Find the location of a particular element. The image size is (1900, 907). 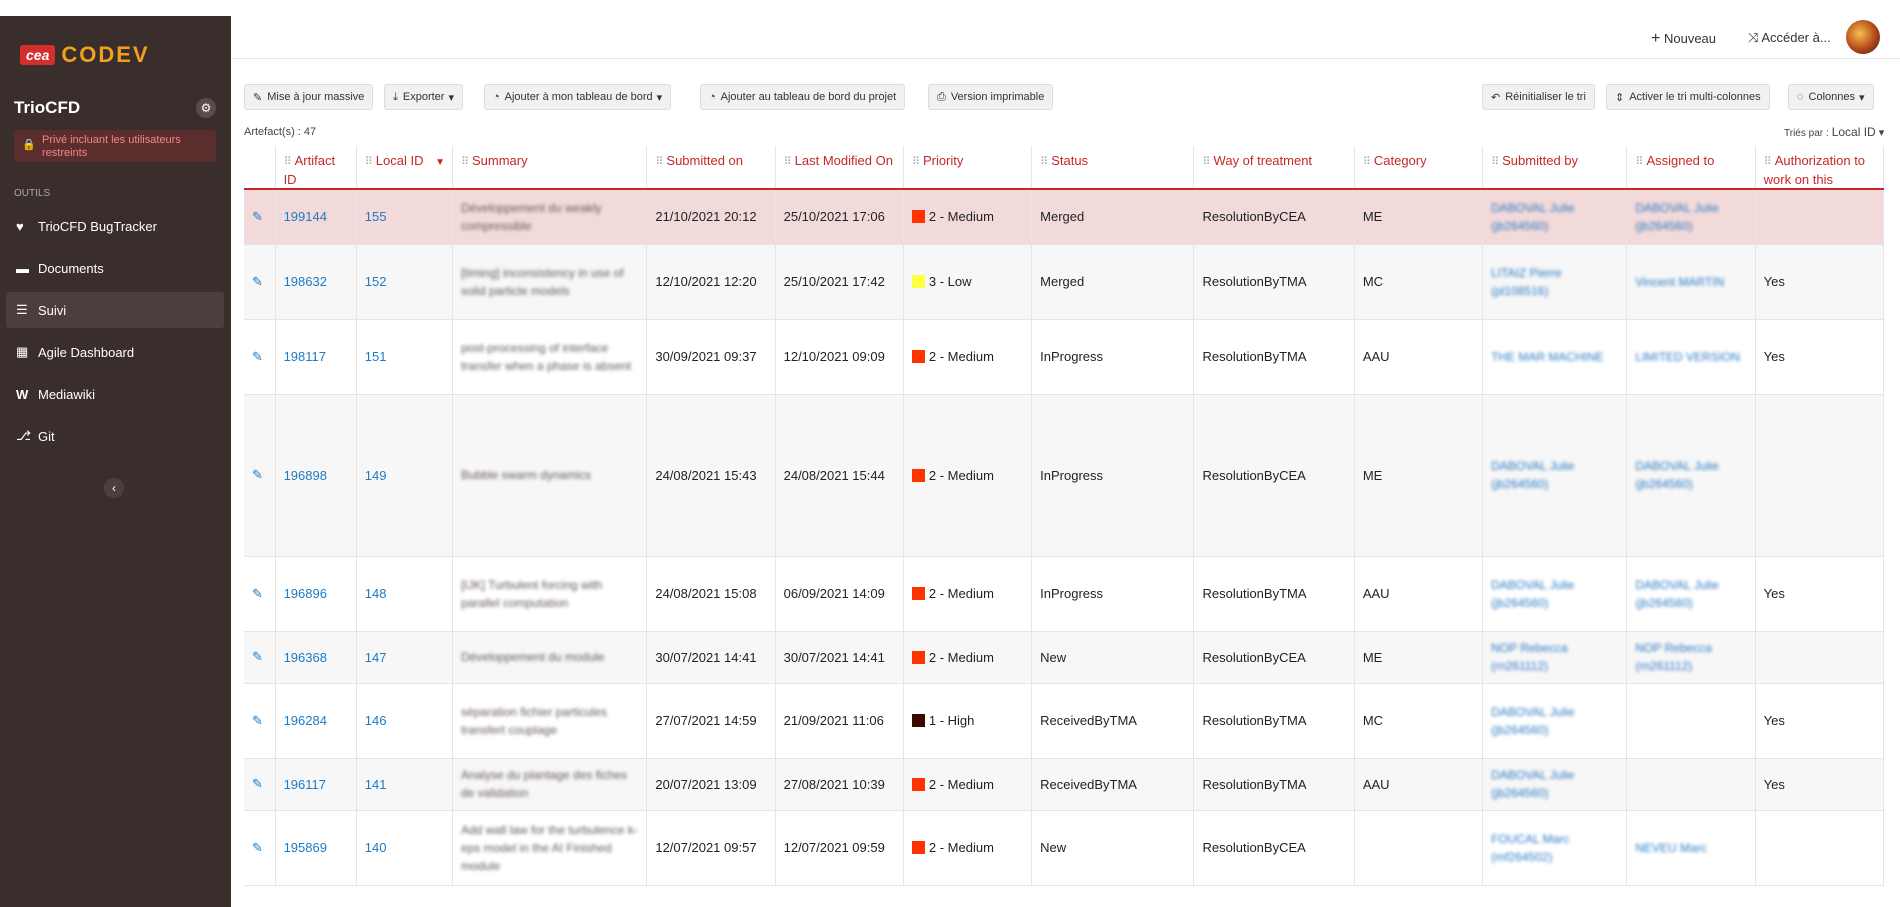

multi-sort-button: ⇕ Activer le tri multi-colonnes is located at coordinates (1688, 97).